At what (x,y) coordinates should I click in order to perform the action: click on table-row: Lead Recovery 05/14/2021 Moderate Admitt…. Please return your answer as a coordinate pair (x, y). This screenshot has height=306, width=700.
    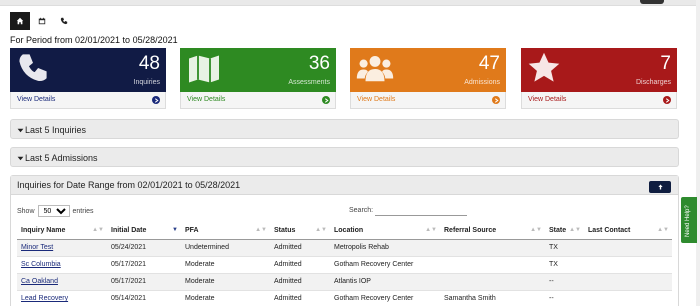
    Looking at the image, I should click on (344, 298).